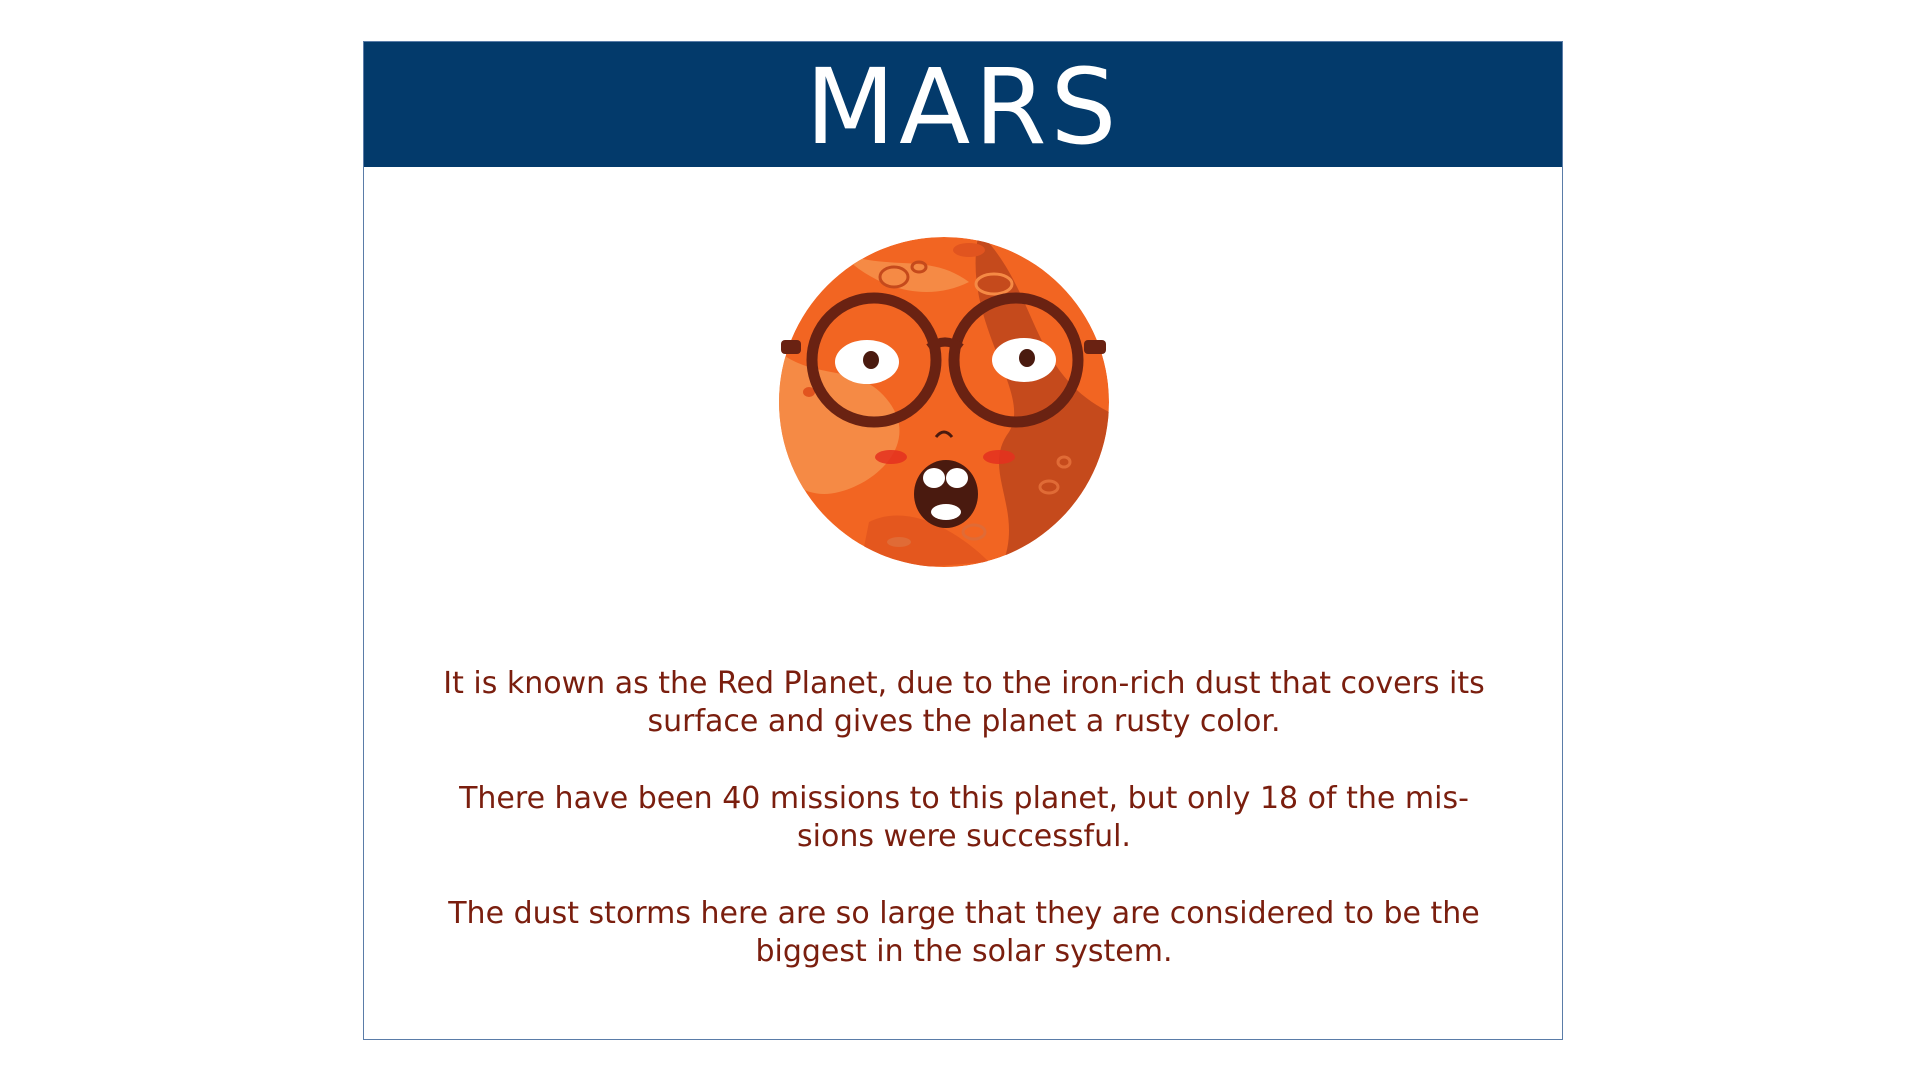  I want to click on mars-illustration, so click(944, 402).